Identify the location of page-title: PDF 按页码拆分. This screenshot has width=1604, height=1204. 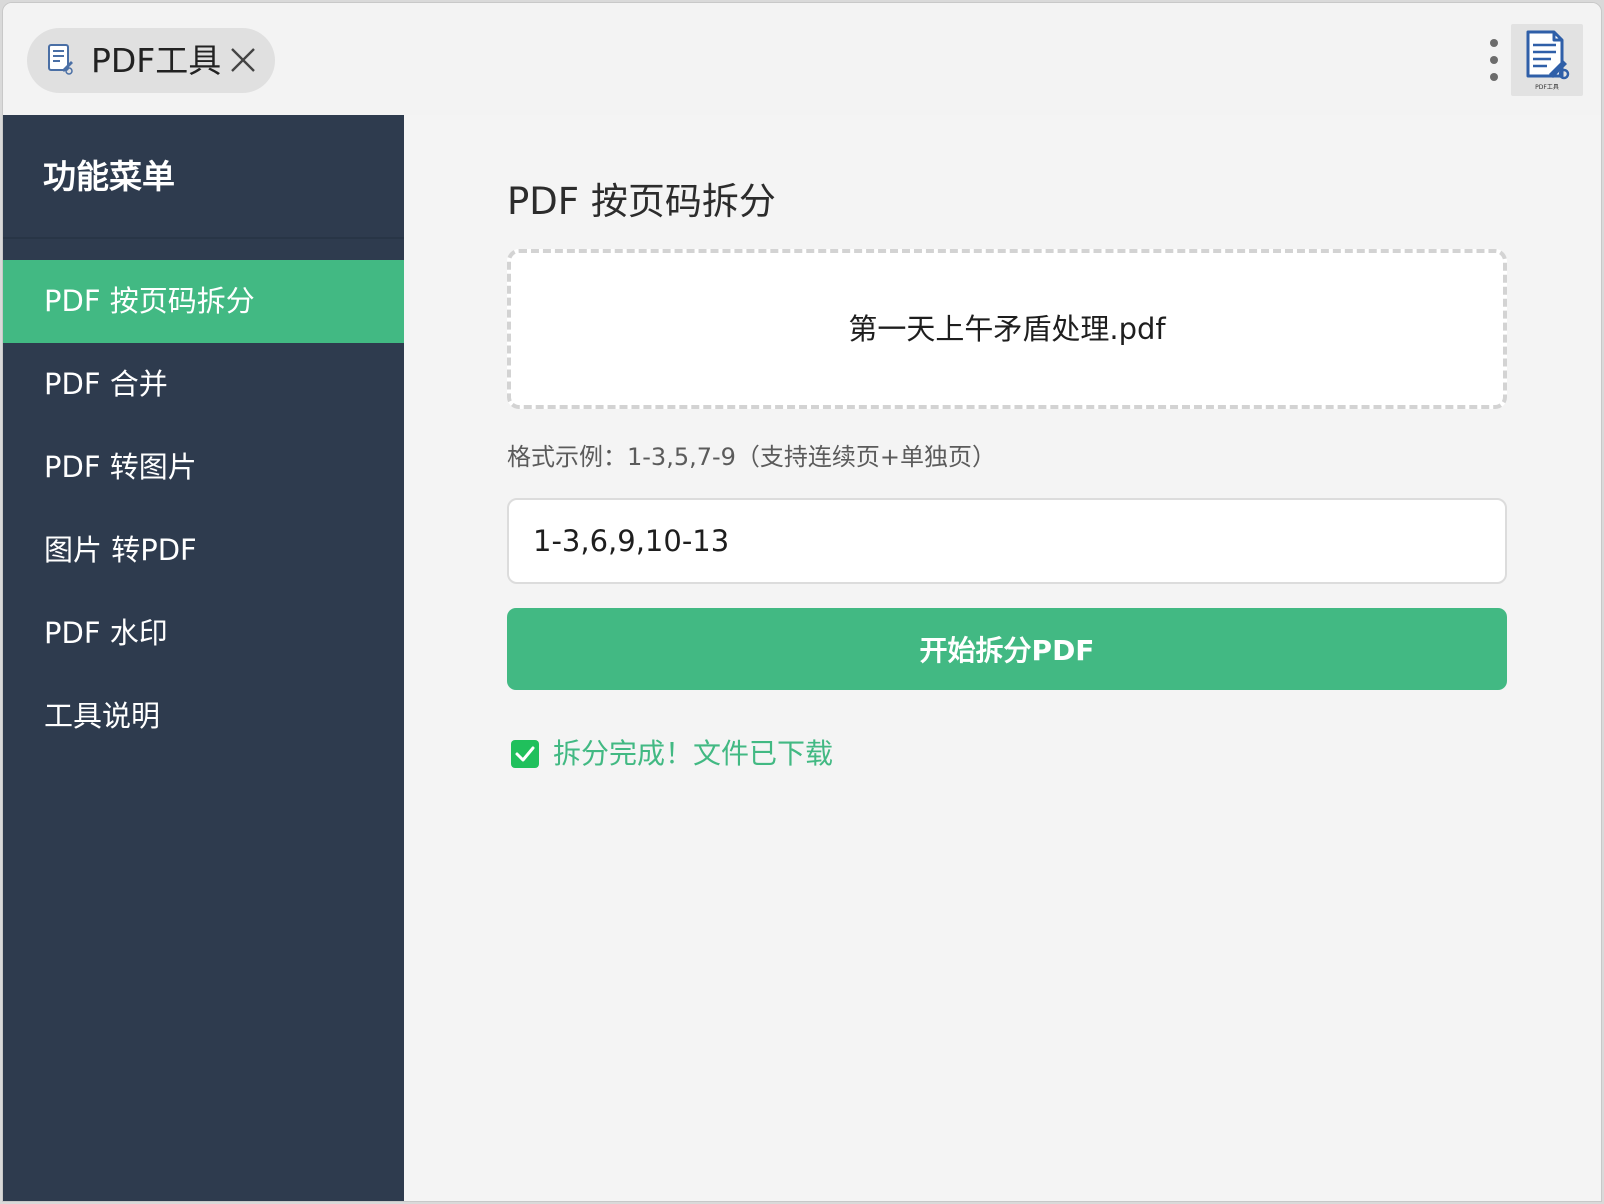
(641, 201).